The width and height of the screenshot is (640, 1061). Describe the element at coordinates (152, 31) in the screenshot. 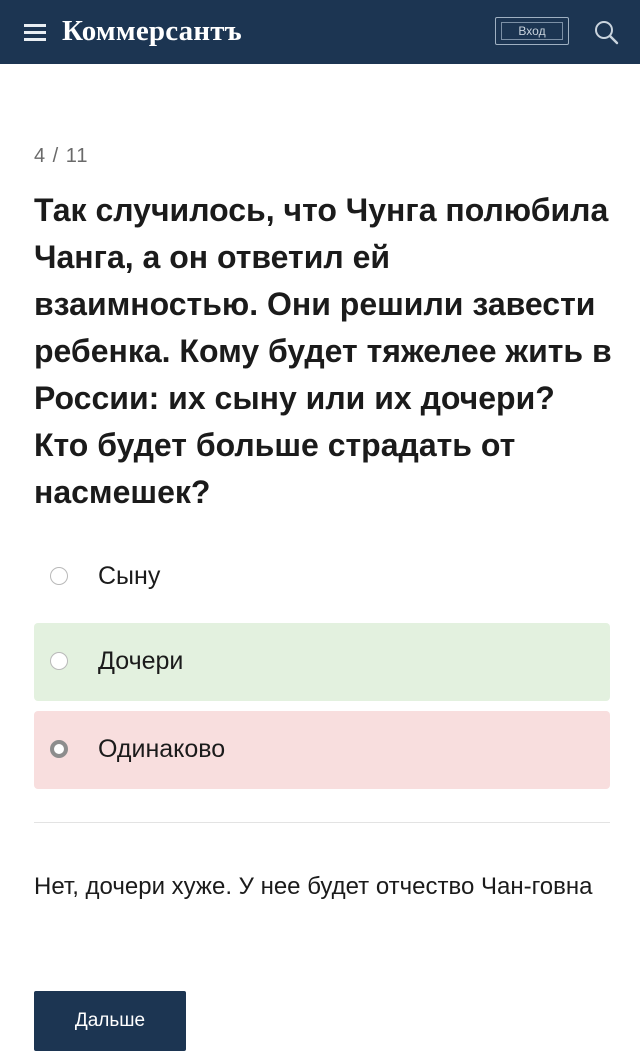

I see `site-logo: Коммерсантъ` at that location.